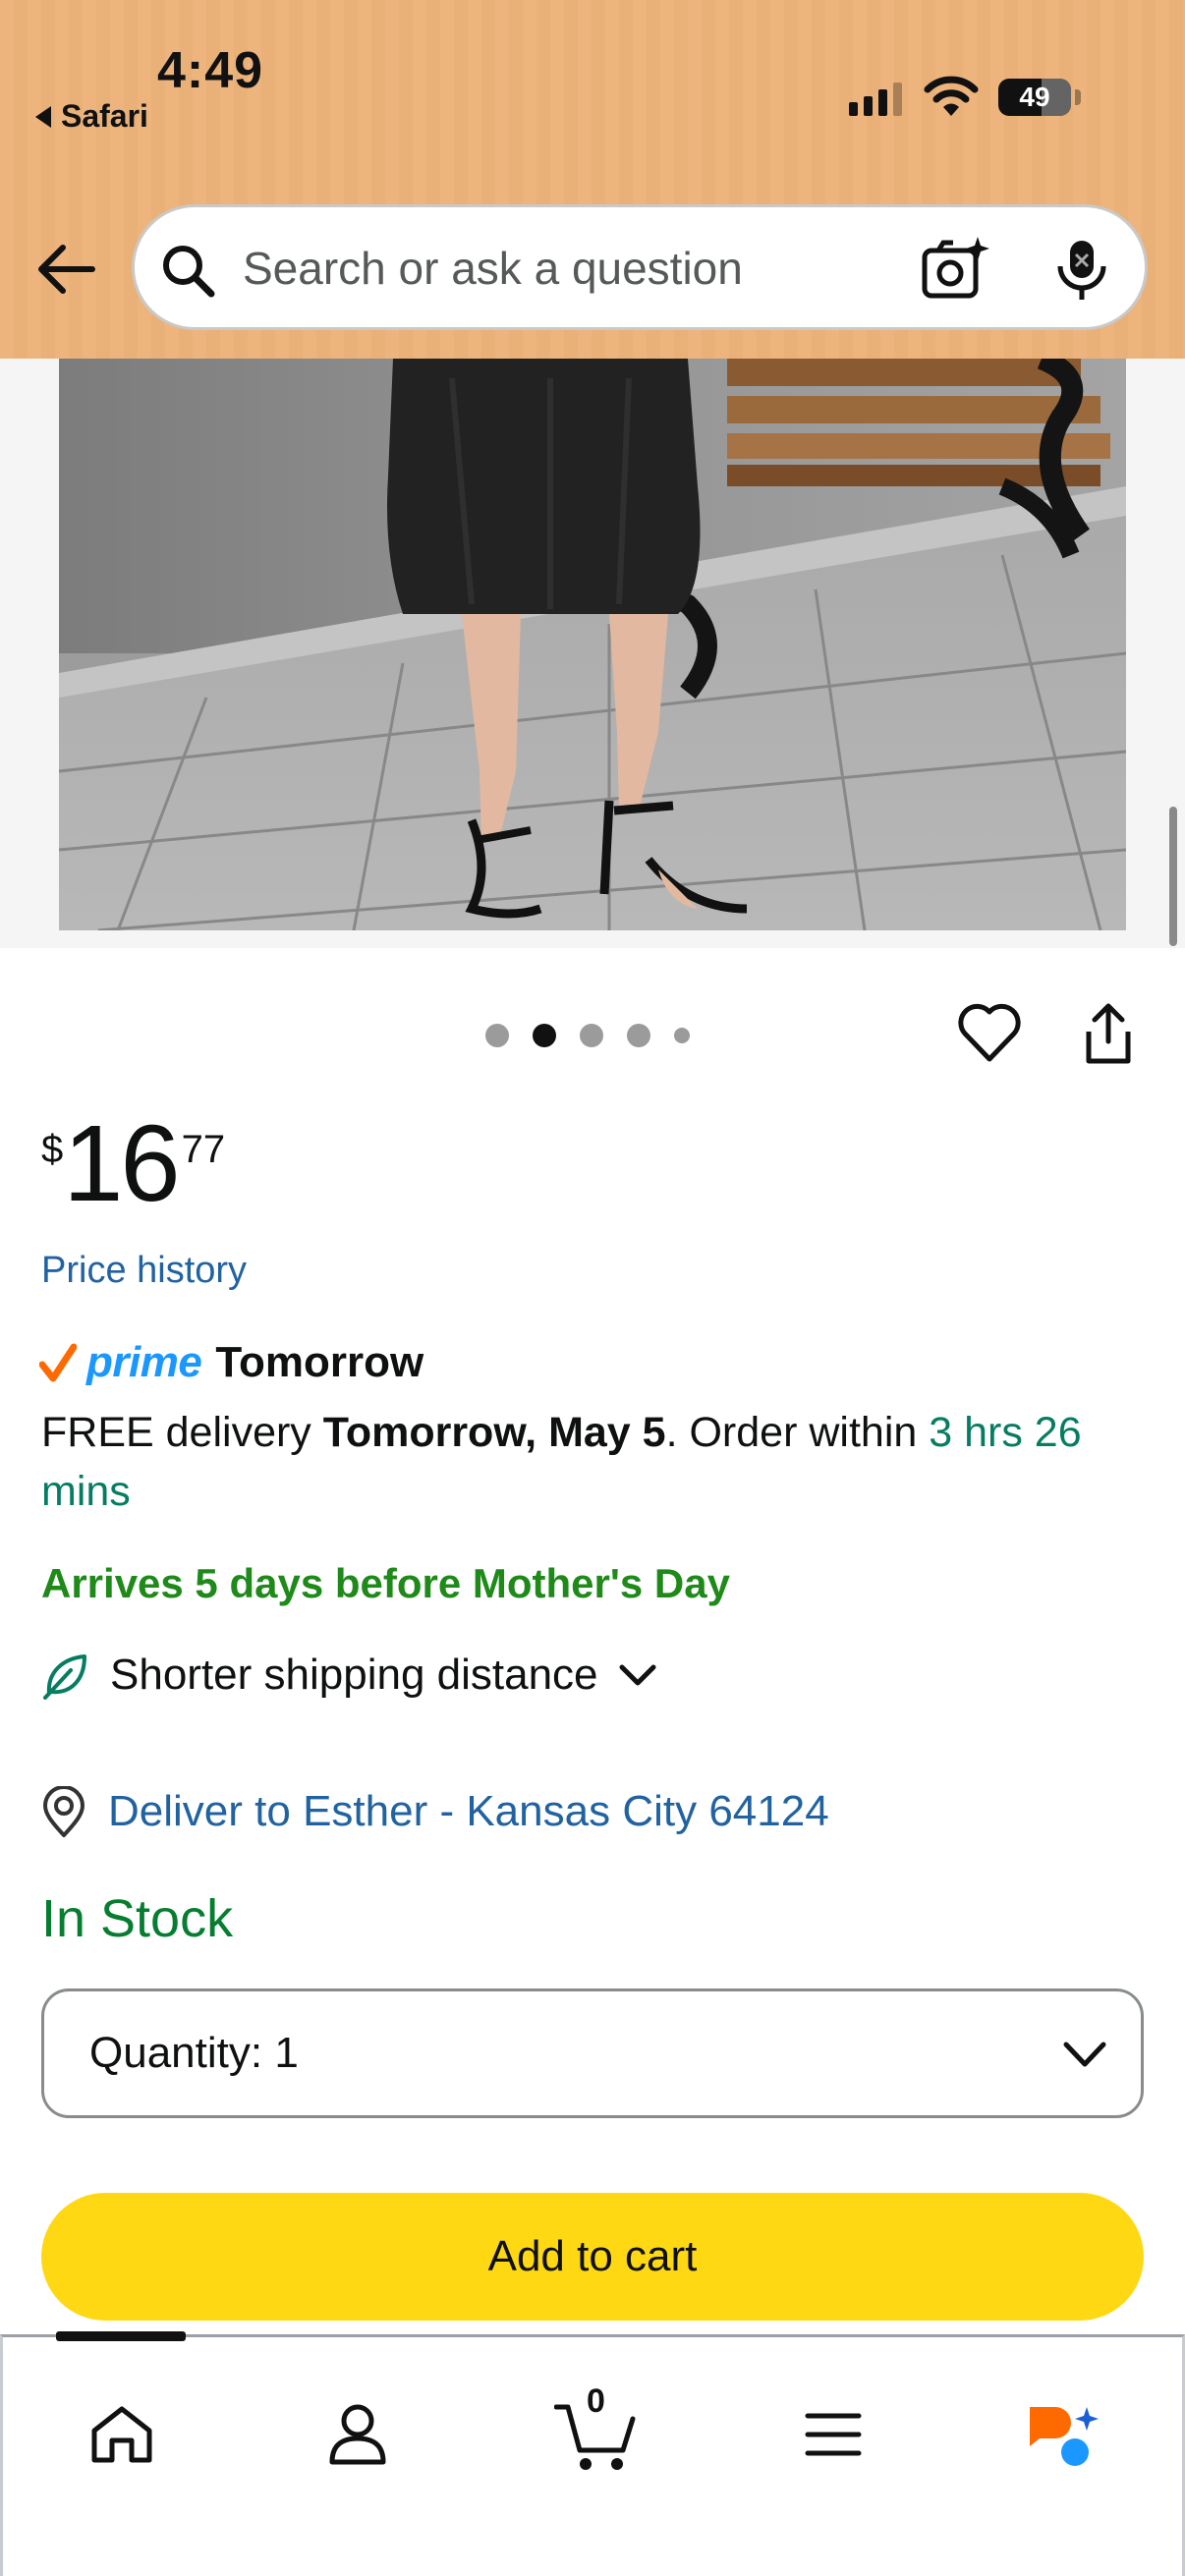 Image resolution: width=1185 pixels, height=2576 pixels. I want to click on person-icon, so click(357, 2434).